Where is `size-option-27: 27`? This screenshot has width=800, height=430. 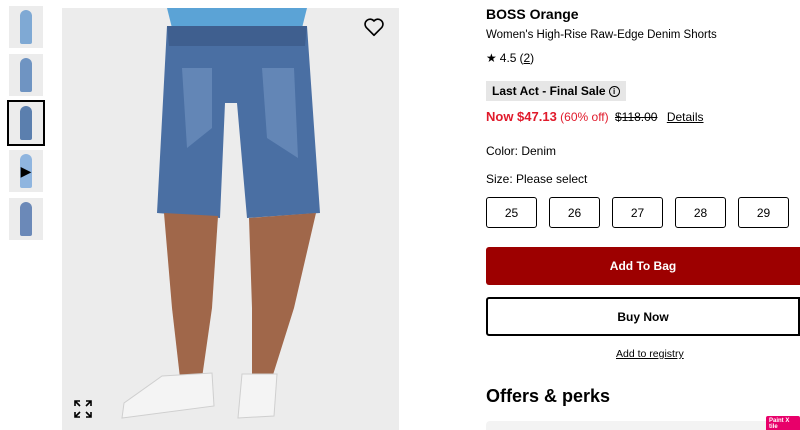
size-option-27: 27 is located at coordinates (637, 212).